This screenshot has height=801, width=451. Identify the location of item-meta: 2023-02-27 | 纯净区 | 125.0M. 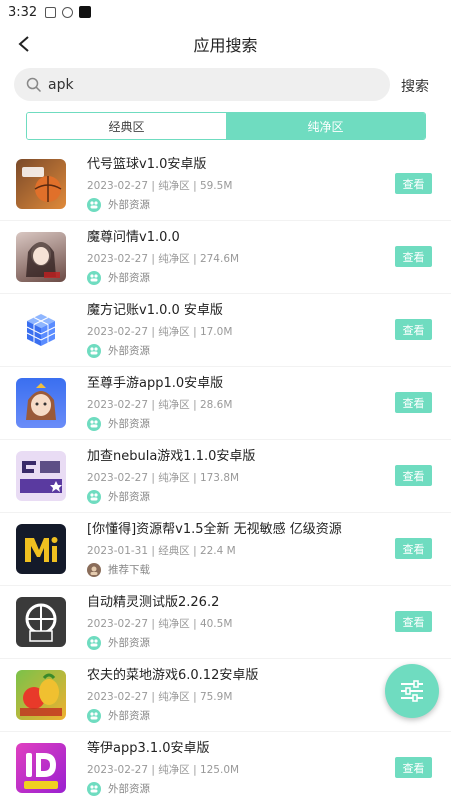
(163, 770).